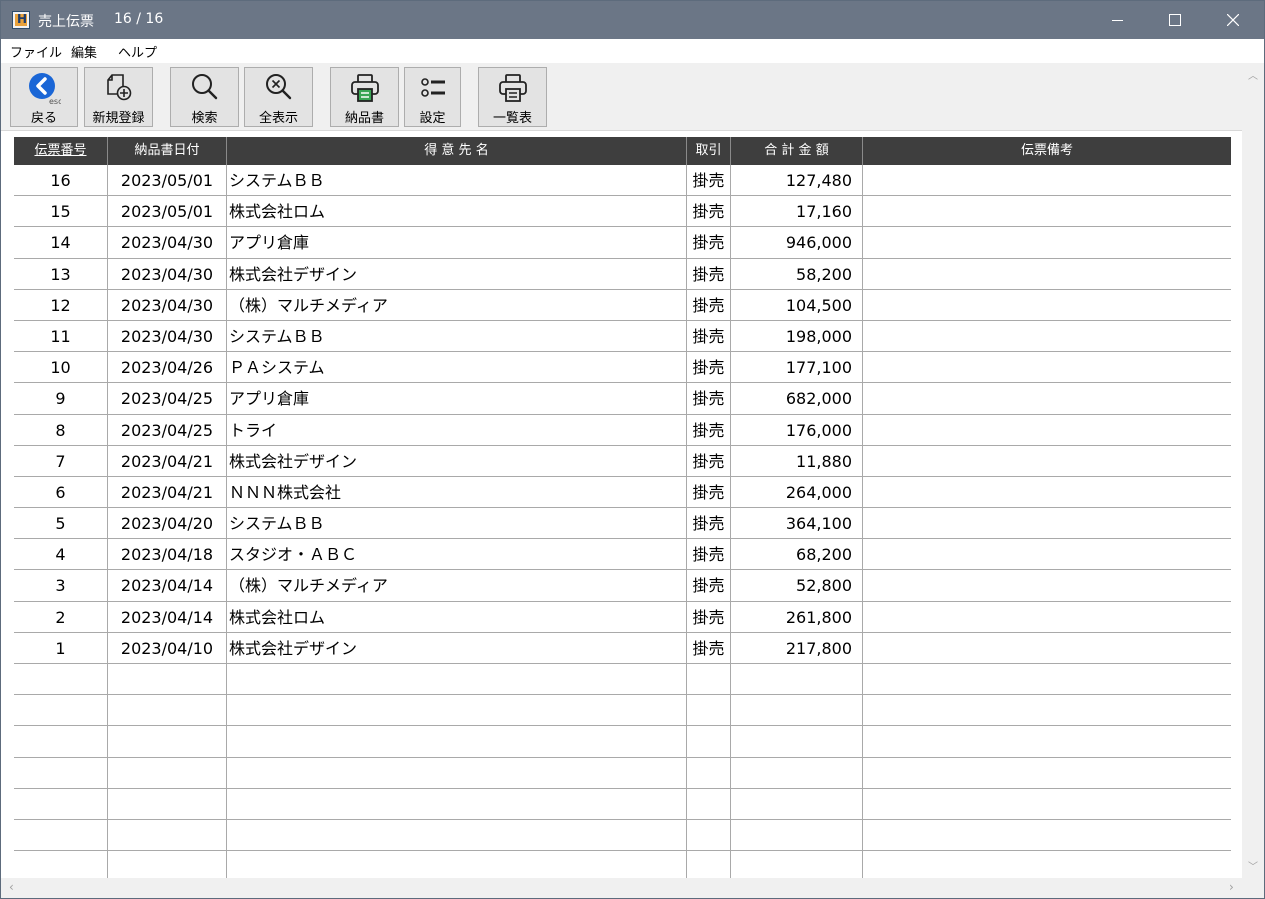  What do you see at coordinates (622, 181) in the screenshot?
I see `table-row: 16 2023/05/01 システムＢＢ 掛売 127,480` at bounding box center [622, 181].